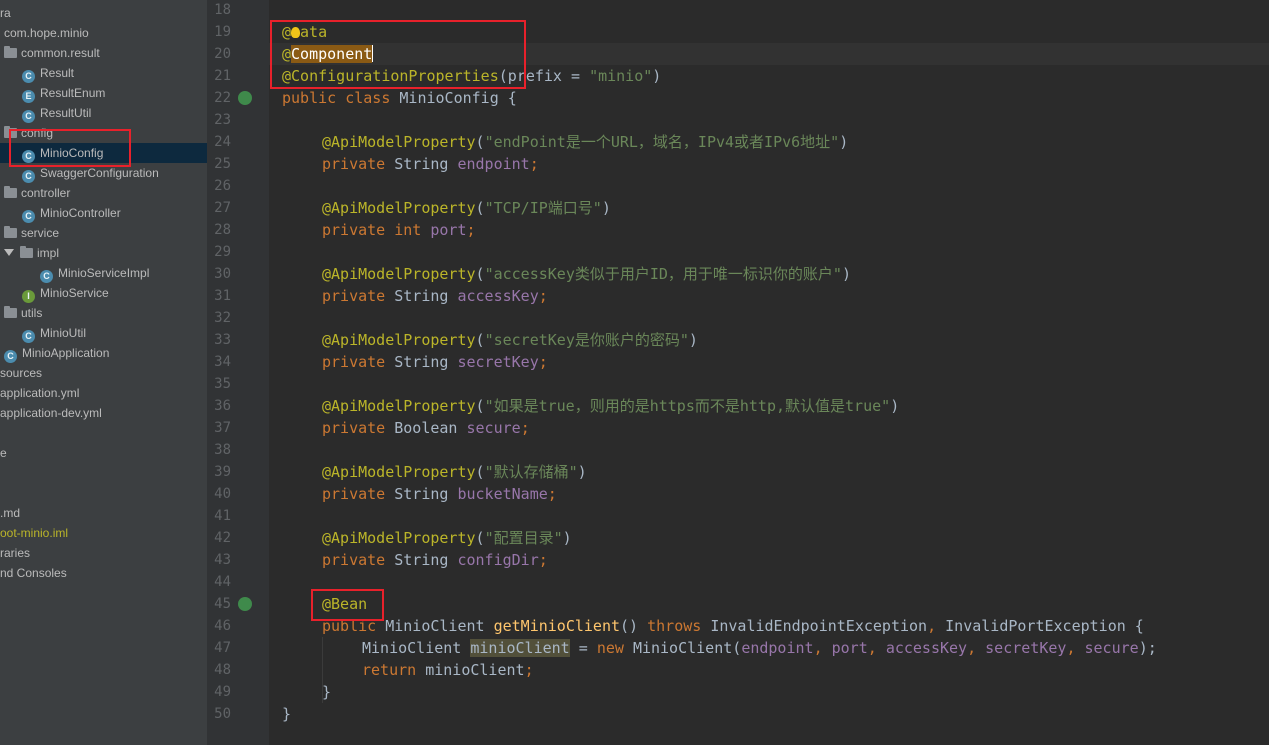  What do you see at coordinates (222, 582) in the screenshot?
I see `line-number: 44` at bounding box center [222, 582].